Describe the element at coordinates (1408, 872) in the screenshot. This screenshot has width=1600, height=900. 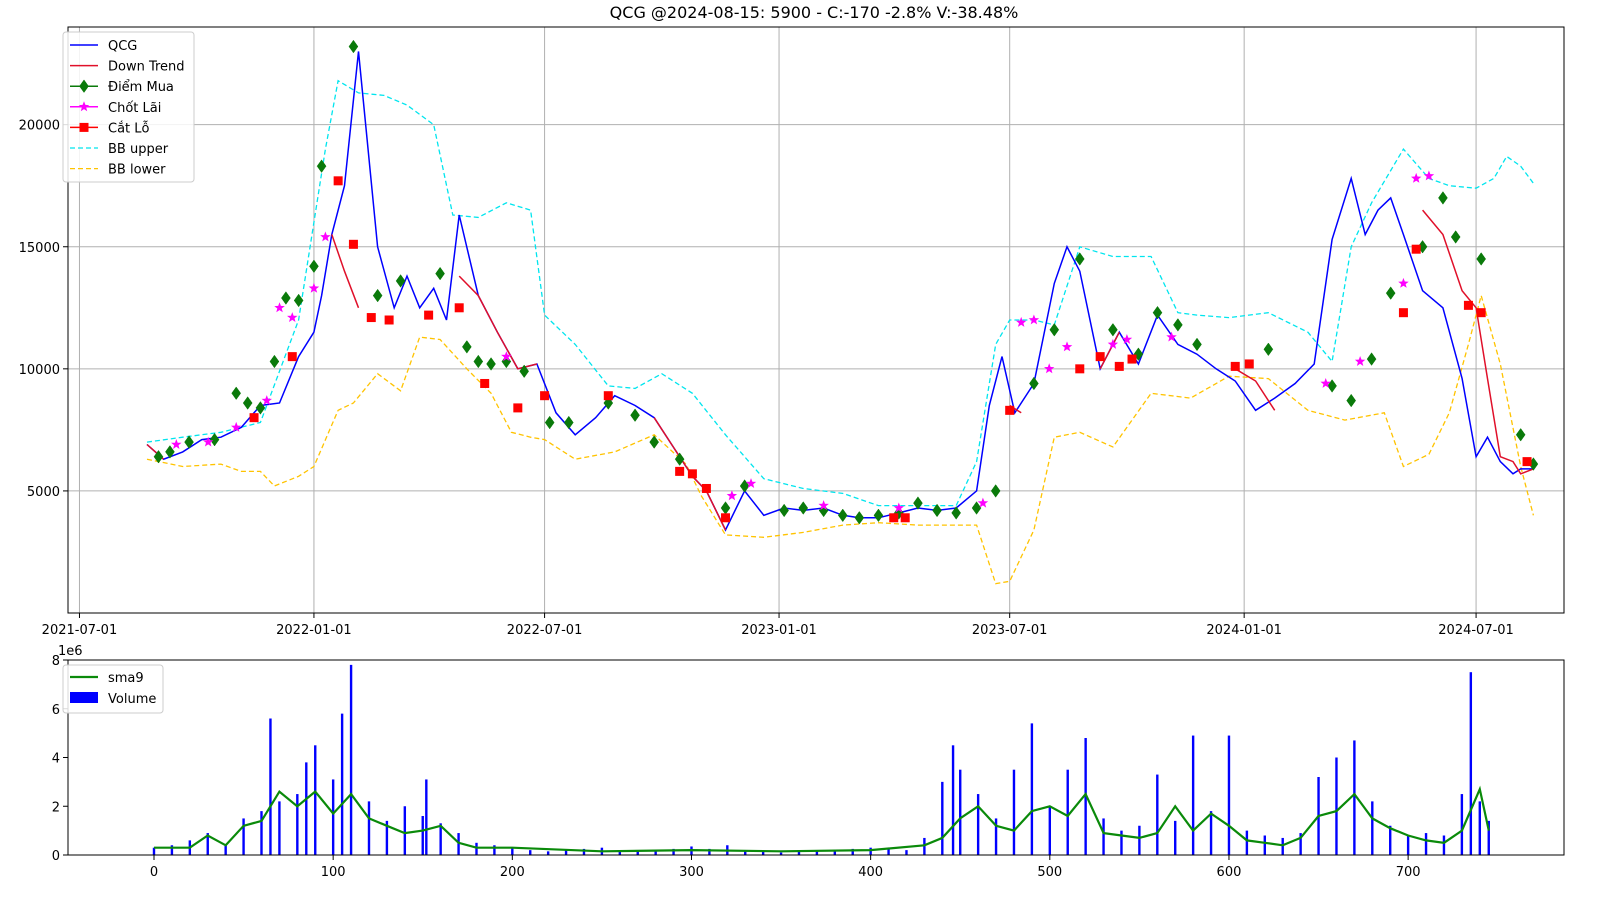
I see `volume-x-tick-label: 700` at that location.